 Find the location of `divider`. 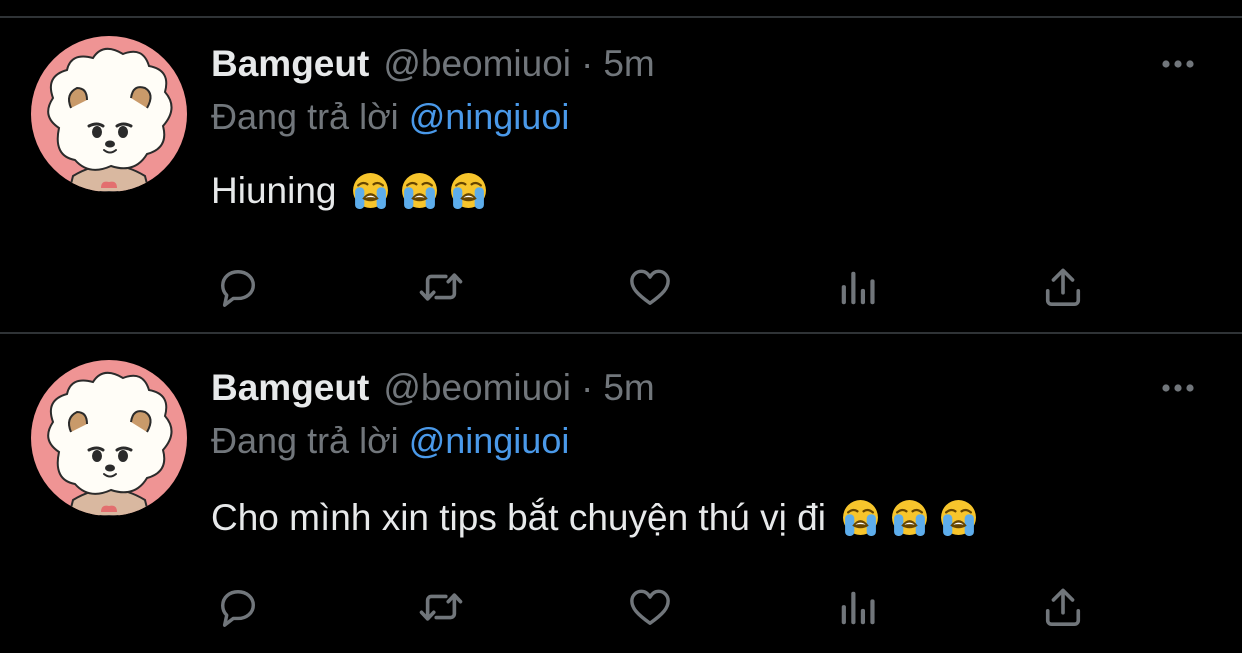

divider is located at coordinates (621, 333).